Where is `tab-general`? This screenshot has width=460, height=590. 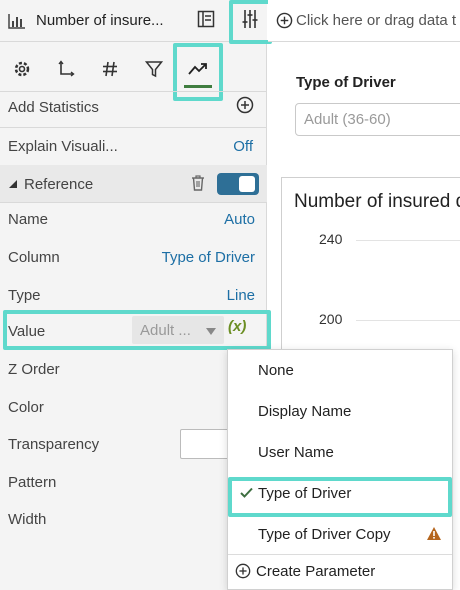 tab-general is located at coordinates (22, 70).